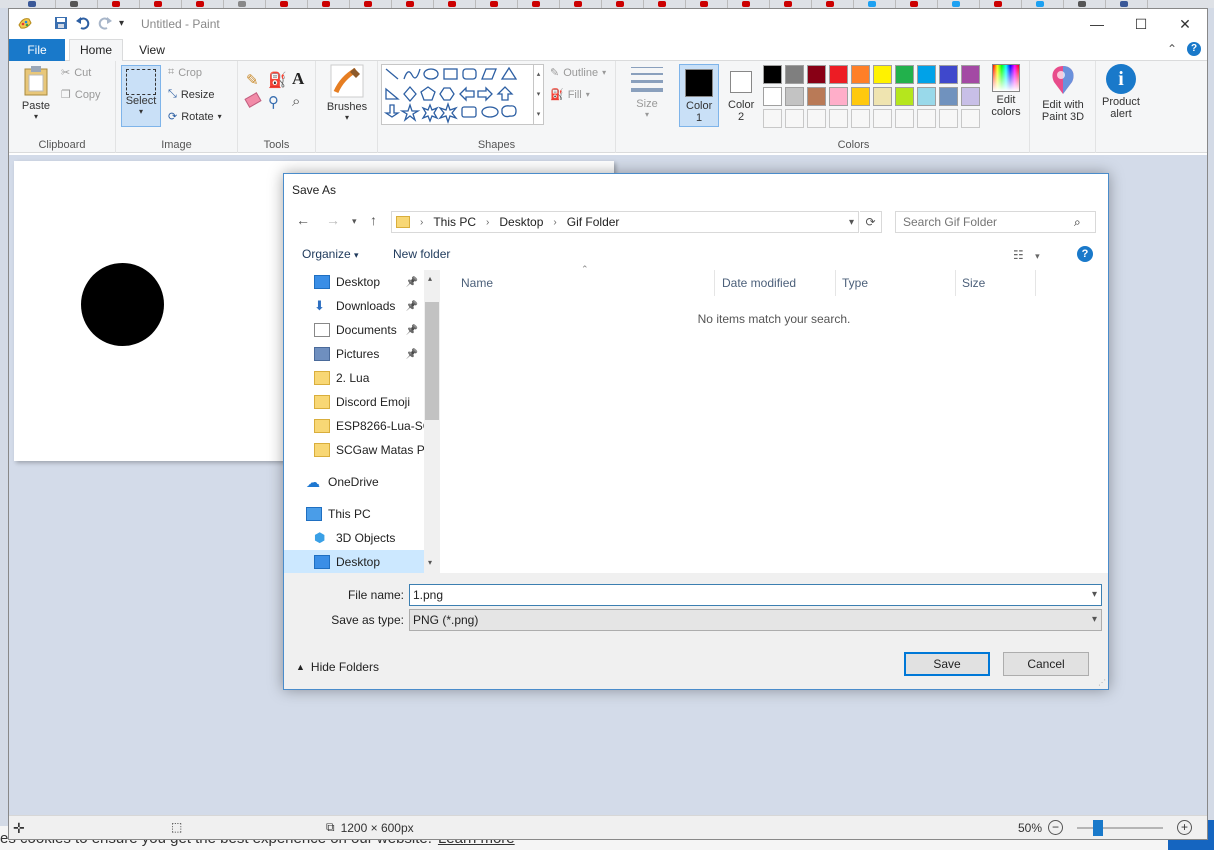  Describe the element at coordinates (277, 80) in the screenshot. I see `fill-bucket-icon: ⛽` at that location.